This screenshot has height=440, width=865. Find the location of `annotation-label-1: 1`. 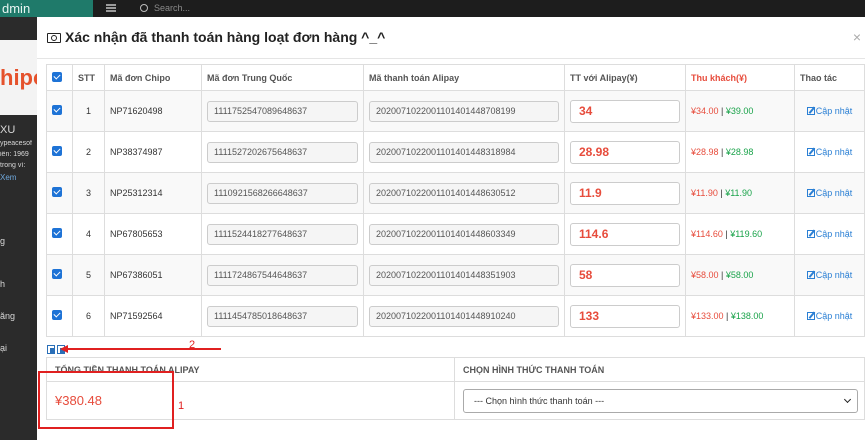

annotation-label-1: 1 is located at coordinates (181, 406).